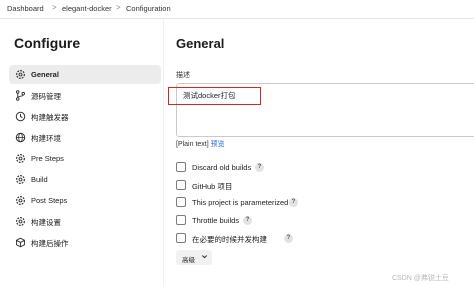 This screenshot has width=474, height=285. What do you see at coordinates (39, 179) in the screenshot?
I see `sidebar-item-label: Build` at bounding box center [39, 179].